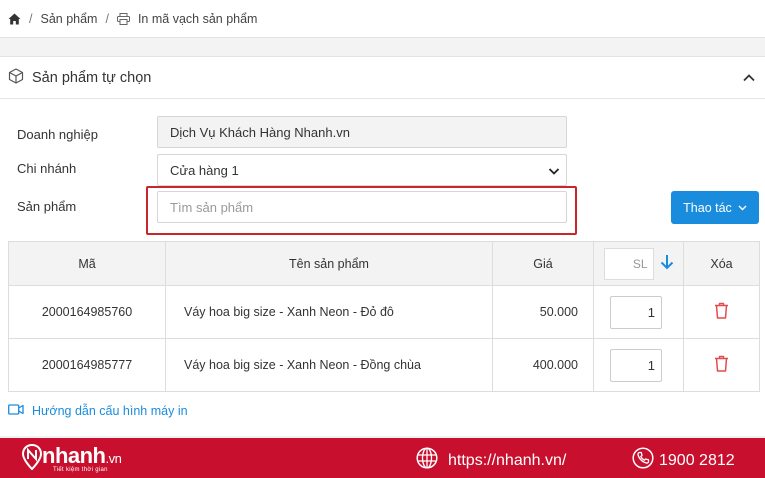 The image size is (765, 478). Describe the element at coordinates (362, 170) in the screenshot. I see `branch-select: Cửa hàng 1` at that location.